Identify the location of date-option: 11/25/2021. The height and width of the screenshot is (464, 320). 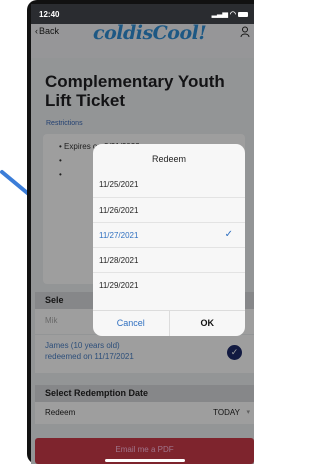
(169, 184).